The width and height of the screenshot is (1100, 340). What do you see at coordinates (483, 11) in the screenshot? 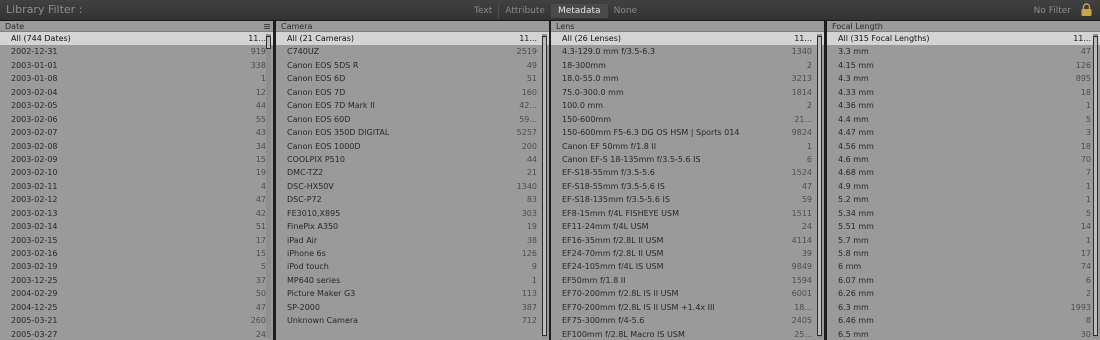
I see `filter-mode-text: Text` at bounding box center [483, 11].